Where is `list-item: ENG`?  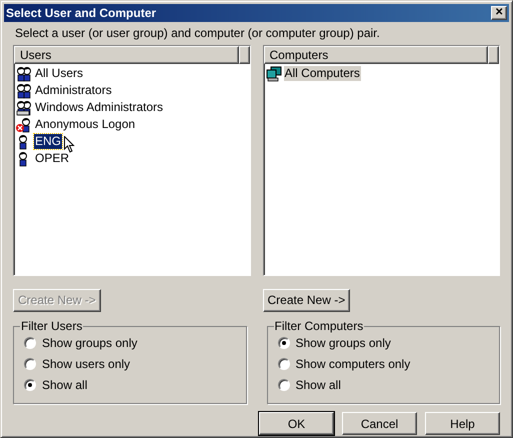
list-item: ENG is located at coordinates (48, 141).